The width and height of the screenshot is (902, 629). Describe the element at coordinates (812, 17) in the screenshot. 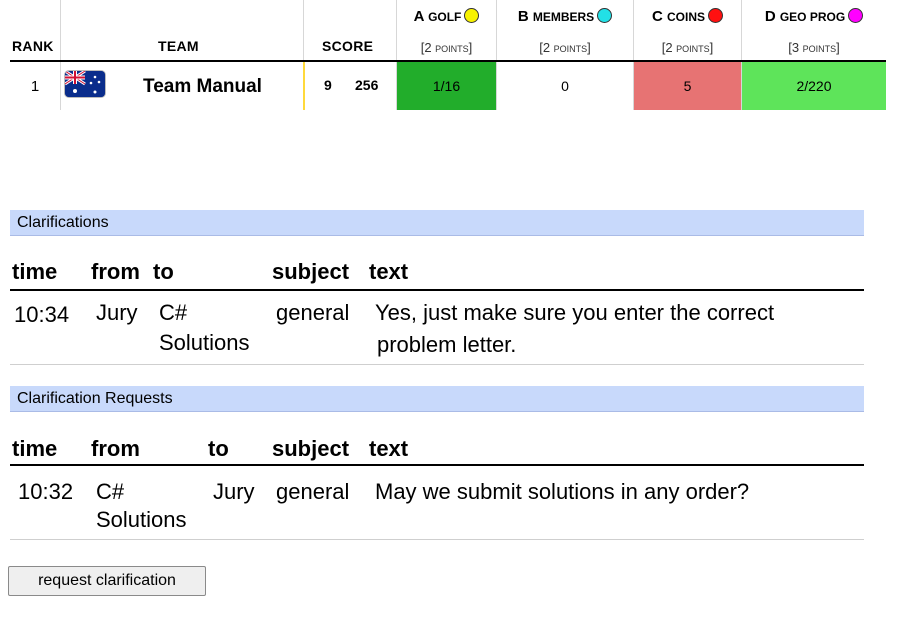

I see `problem-name: Geo Prog` at that location.